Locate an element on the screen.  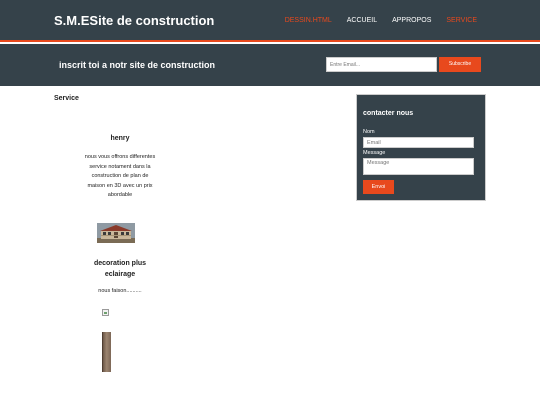
main-nav: DESSIN.HTML ACCUEIL APPROPOS SERVICE is located at coordinates (373, 20).